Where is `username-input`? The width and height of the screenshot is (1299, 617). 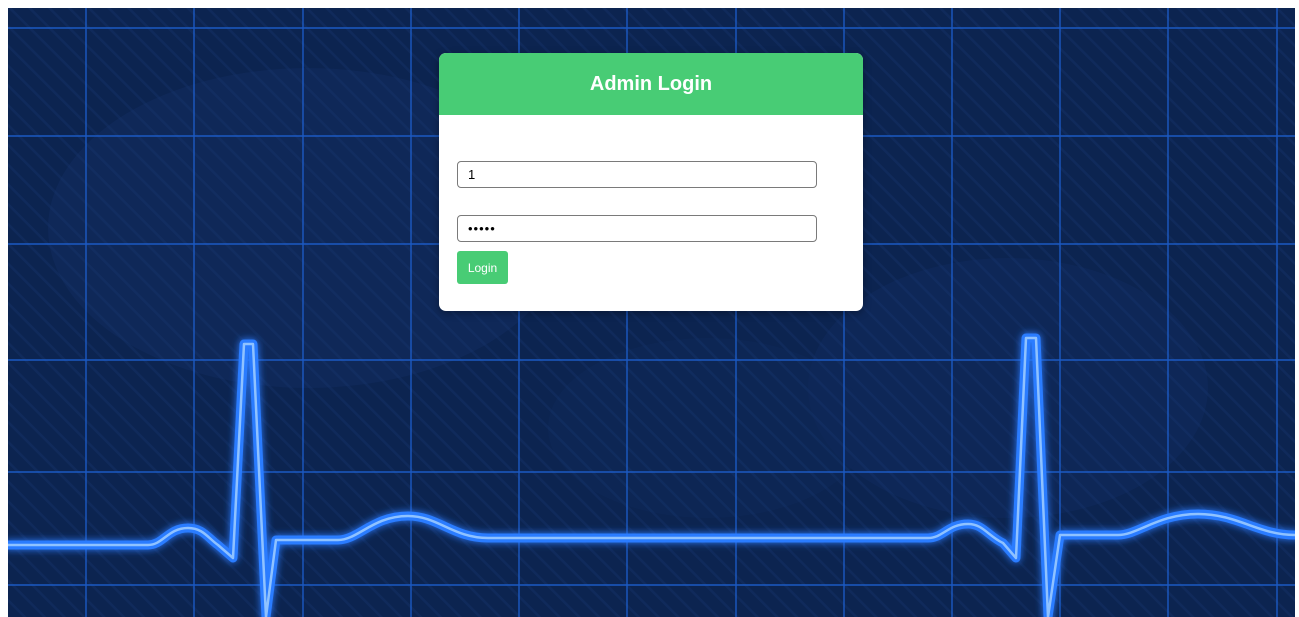 username-input is located at coordinates (637, 174).